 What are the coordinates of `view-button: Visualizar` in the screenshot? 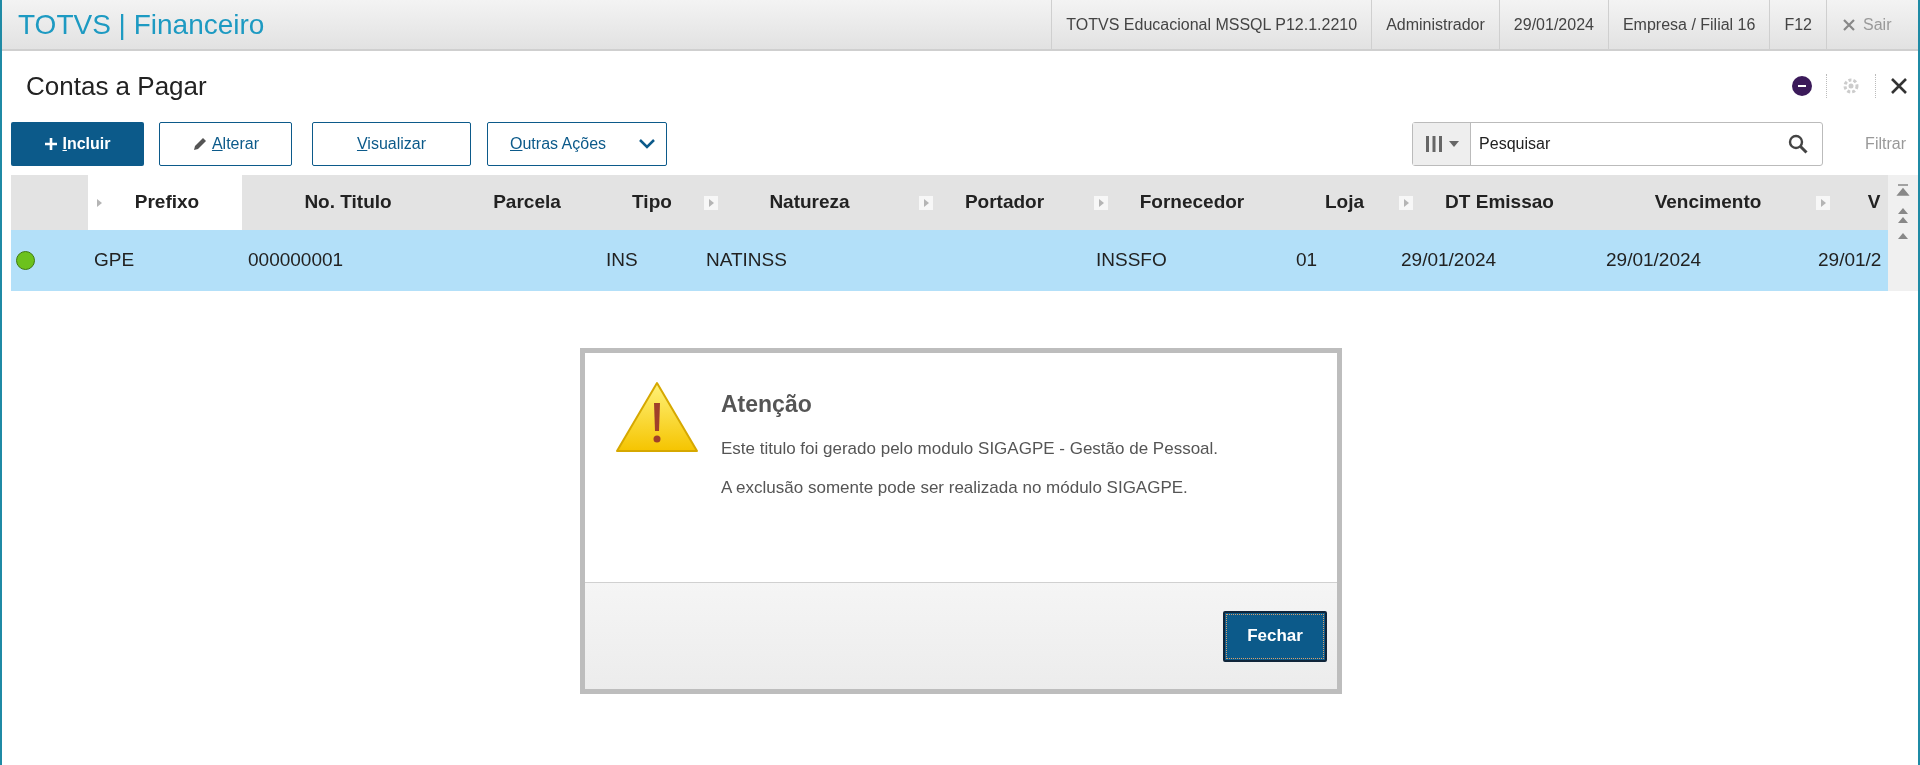 It's located at (391, 144).